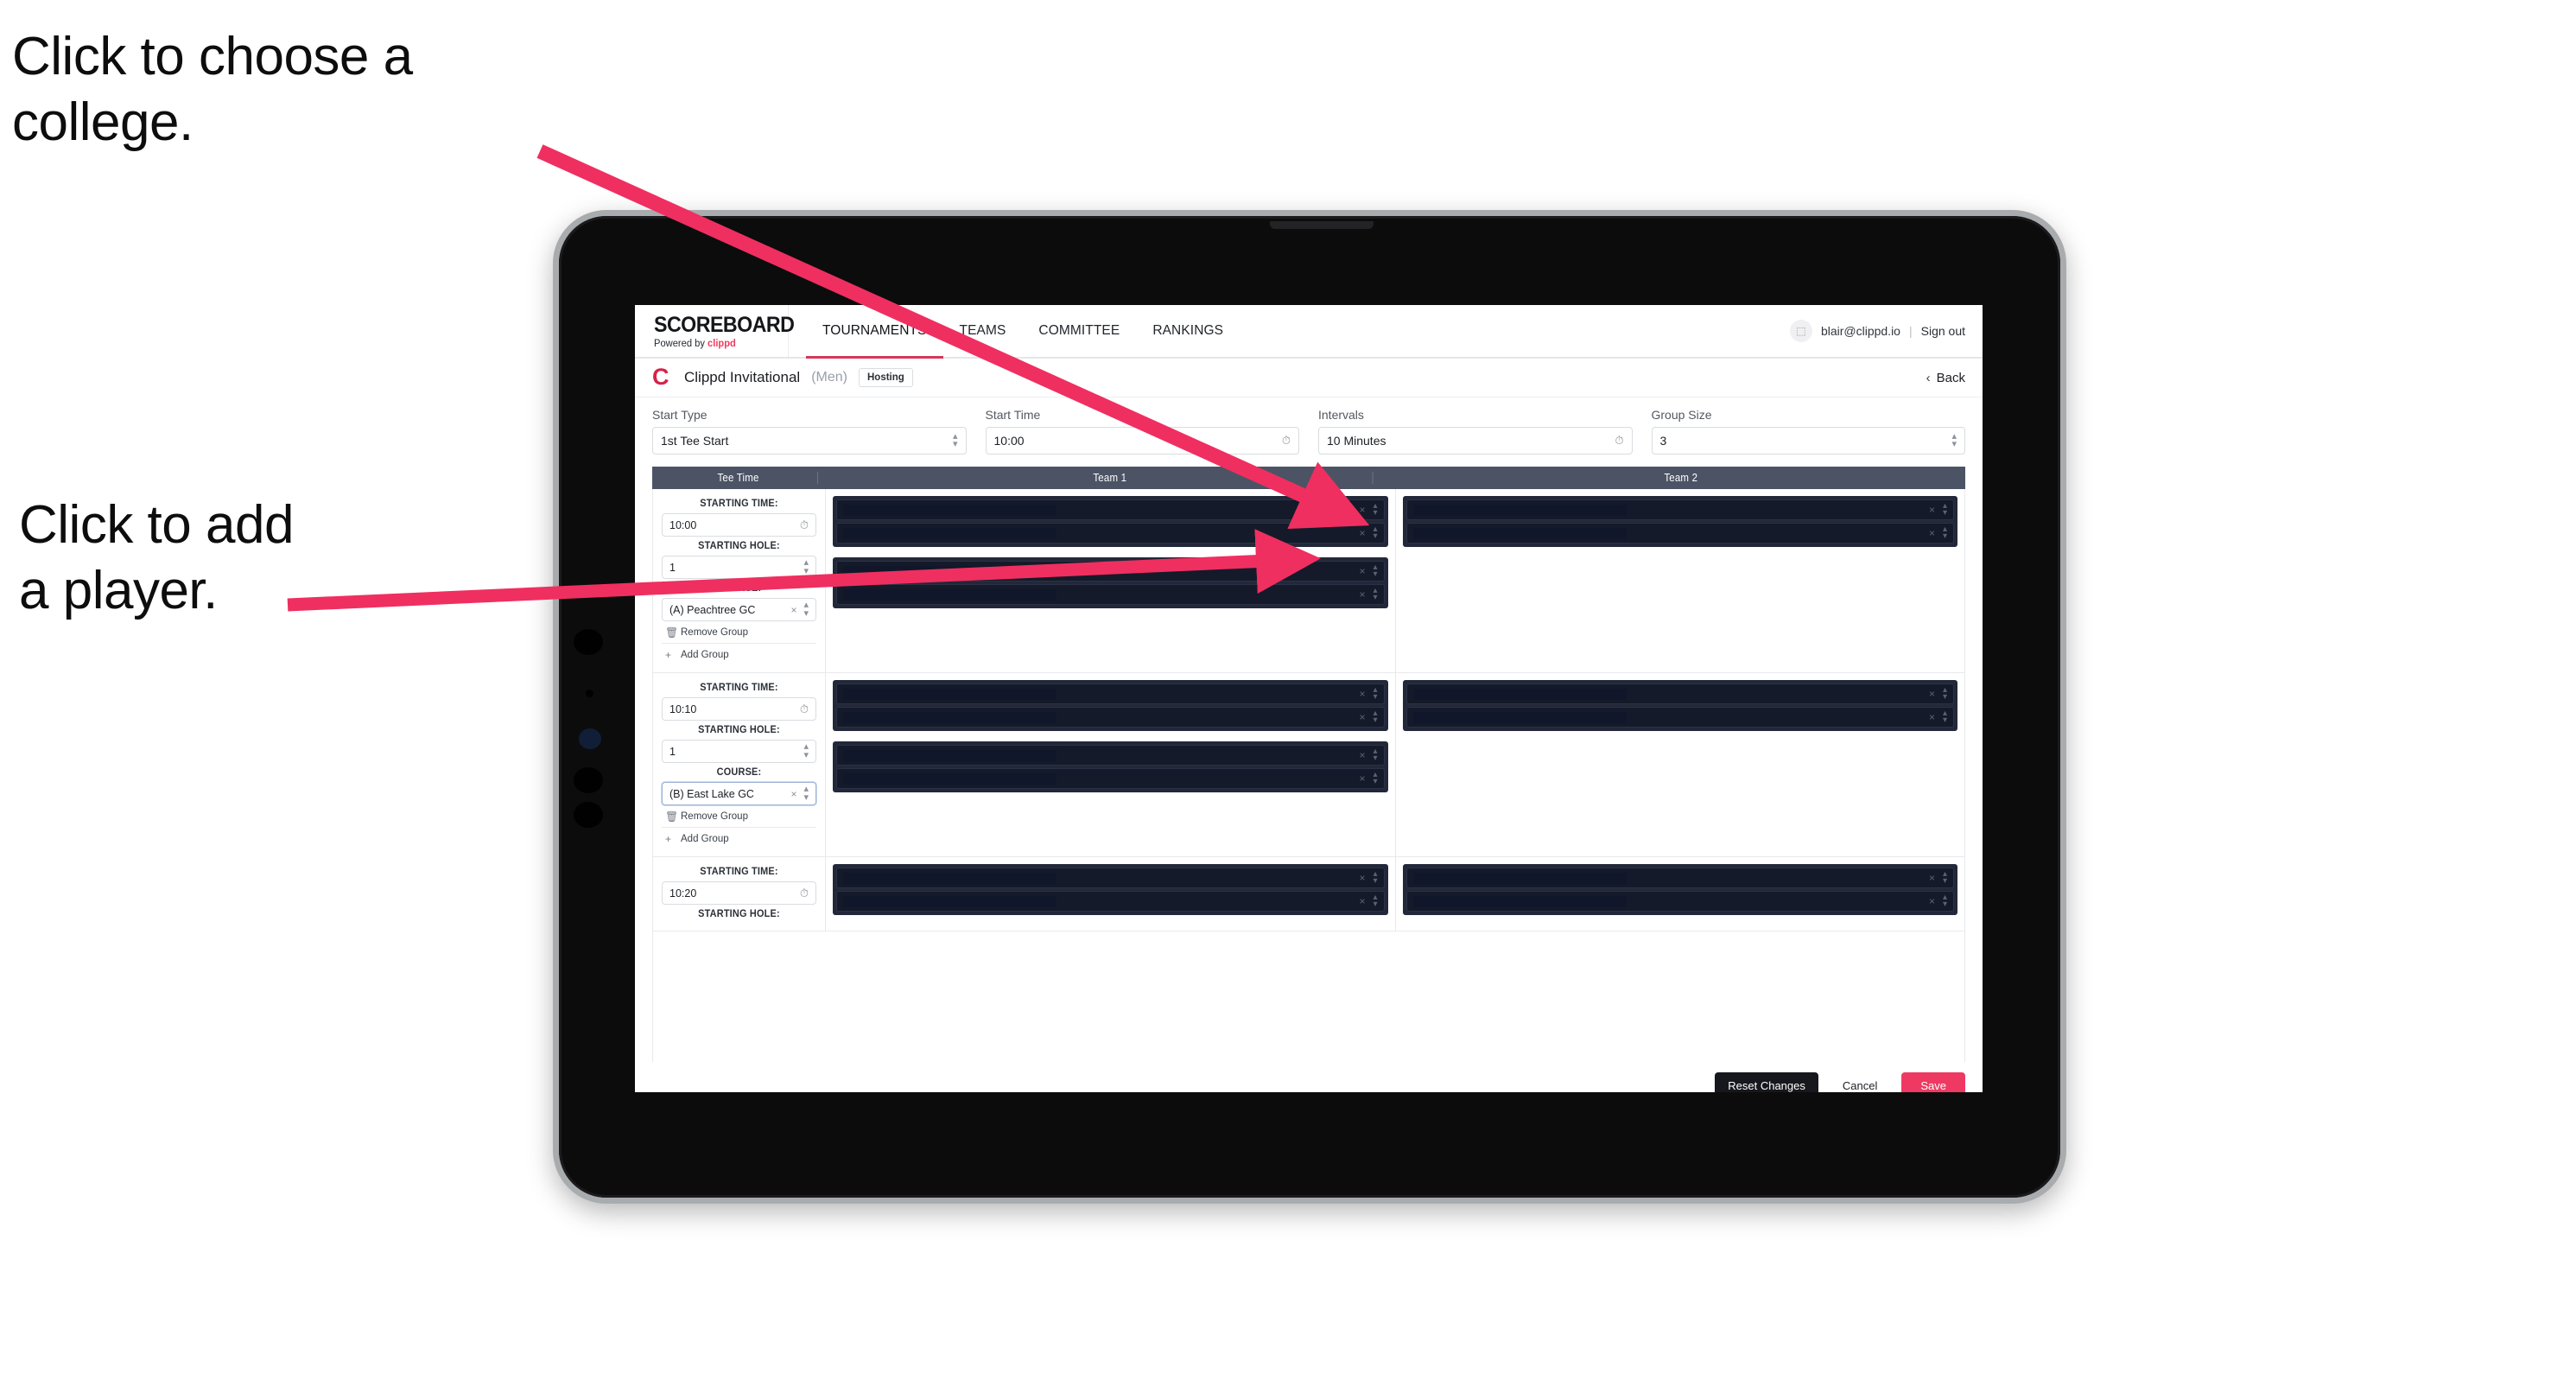 This screenshot has height=1386, width=2576. I want to click on back-label: Back, so click(1950, 377).